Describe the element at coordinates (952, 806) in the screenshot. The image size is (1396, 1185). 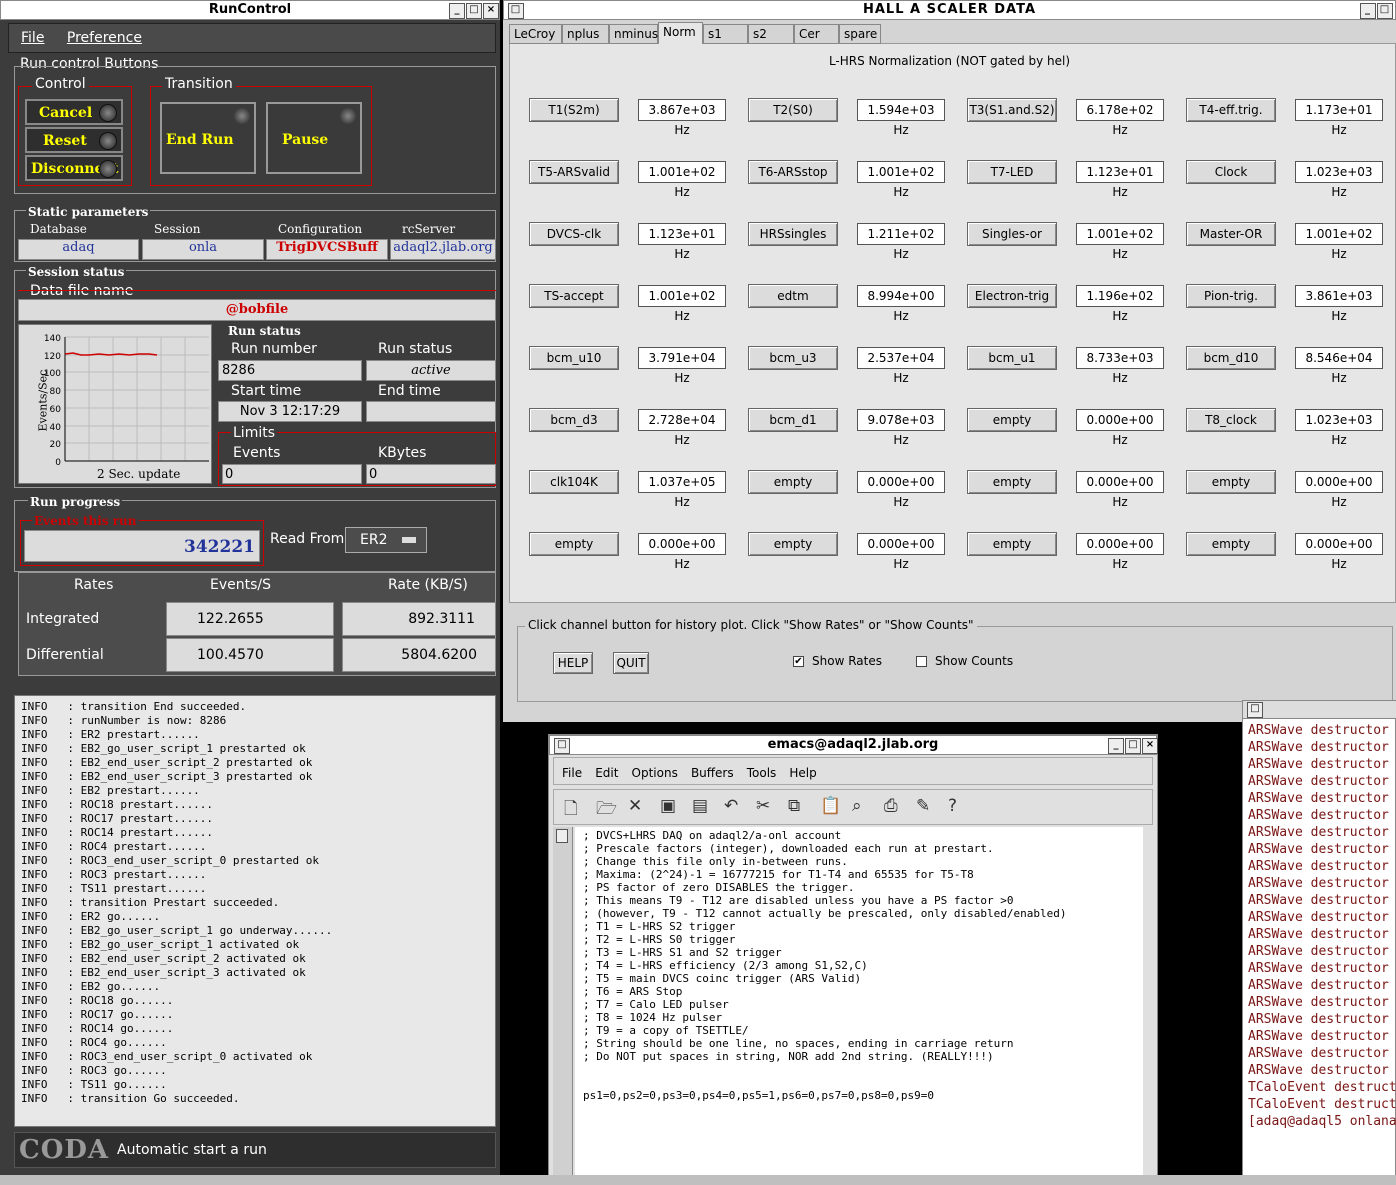
I see `help-icon: ?` at that location.